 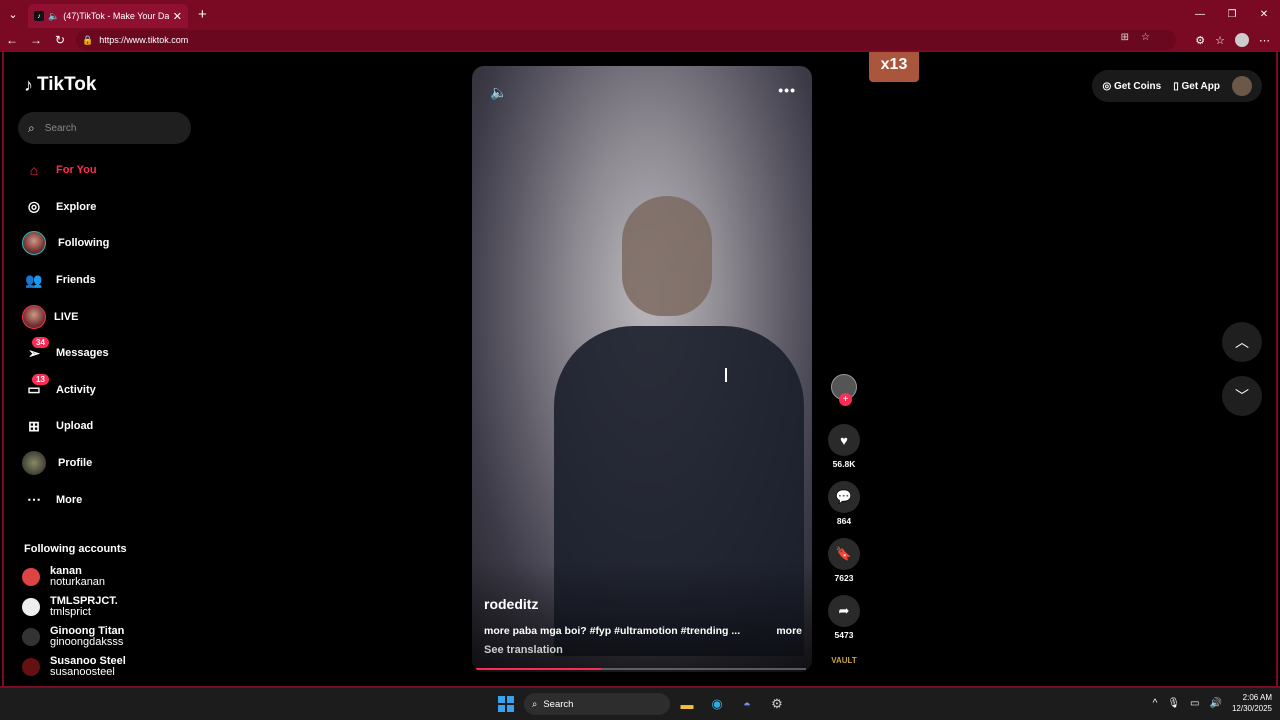 I want to click on video-progress-fill, so click(x=539, y=669).